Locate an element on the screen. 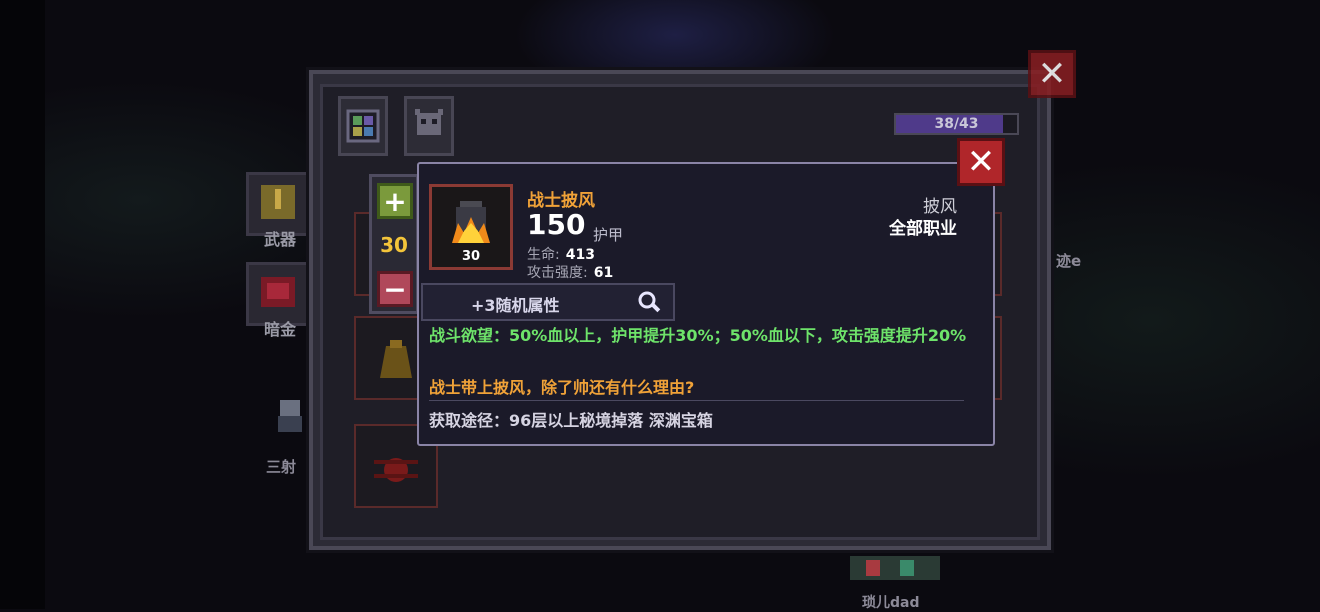 This screenshot has height=612, width=1320. triple-shot-label: 三射 is located at coordinates (281, 467).